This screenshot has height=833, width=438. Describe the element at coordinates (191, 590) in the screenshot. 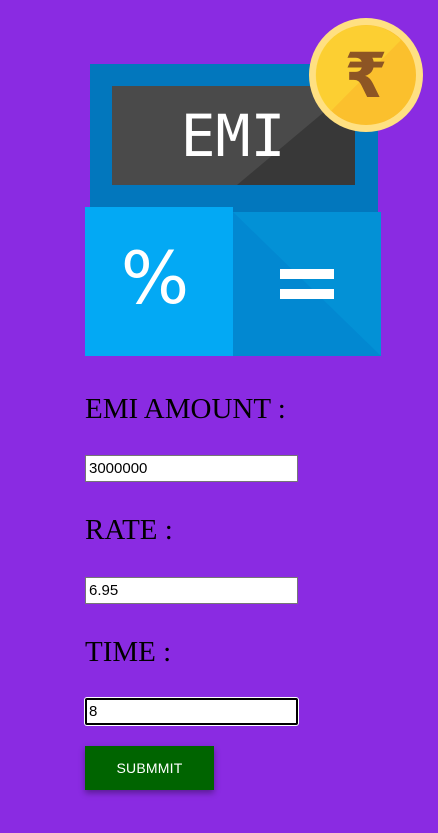

I see `rate-input` at that location.